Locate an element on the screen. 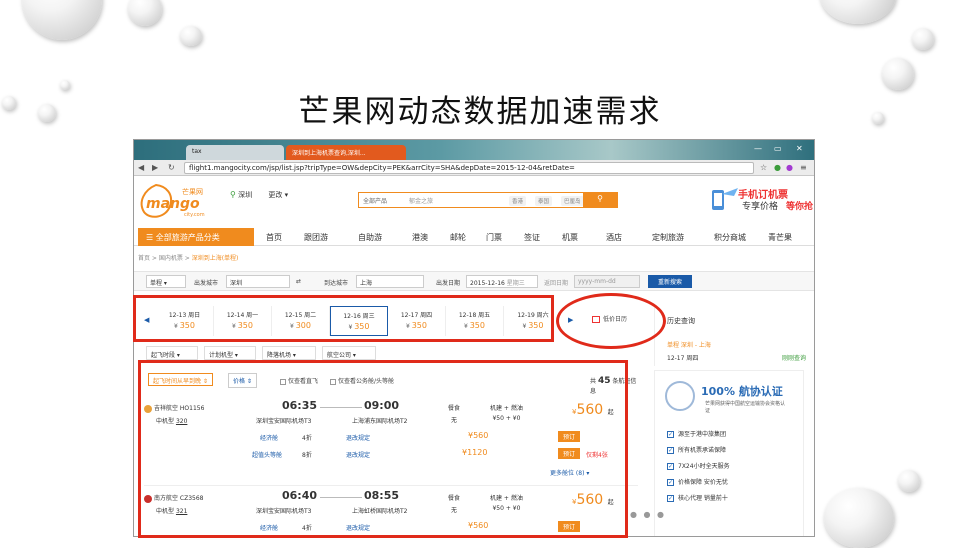 The height and width of the screenshot is (548, 960). search-chip: 香港 is located at coordinates (518, 201).